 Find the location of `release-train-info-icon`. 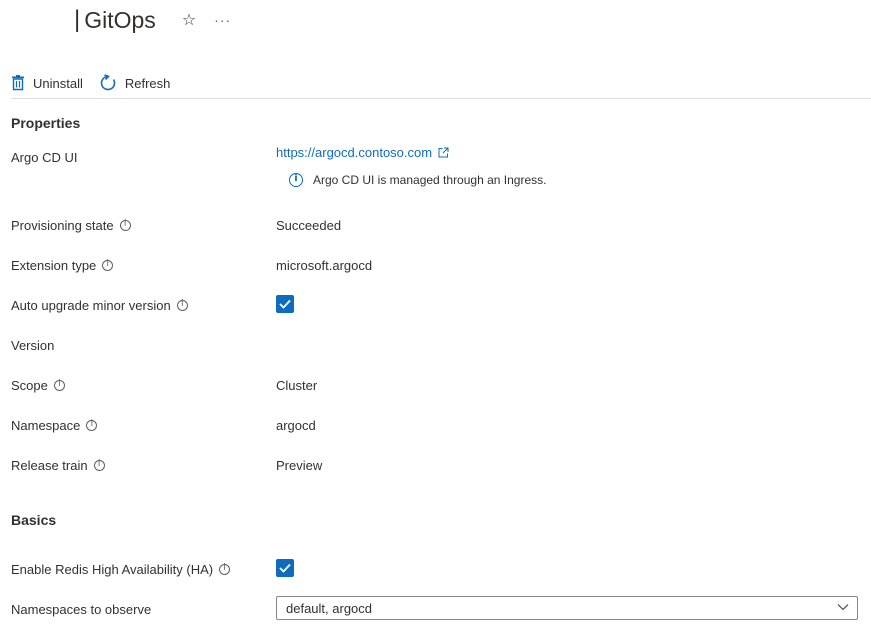

release-train-info-icon is located at coordinates (99, 465).